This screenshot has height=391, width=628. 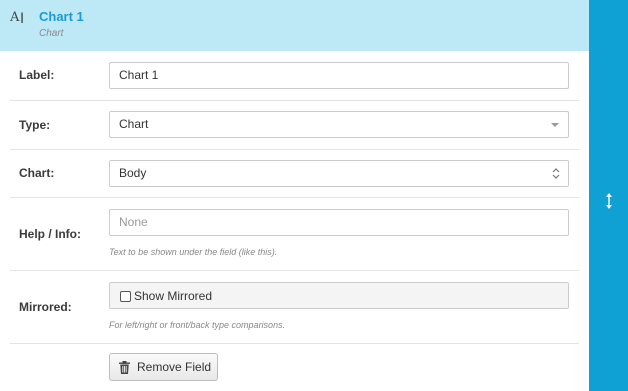 What do you see at coordinates (51, 33) in the screenshot?
I see `field-type-subtitle: Chart` at bounding box center [51, 33].